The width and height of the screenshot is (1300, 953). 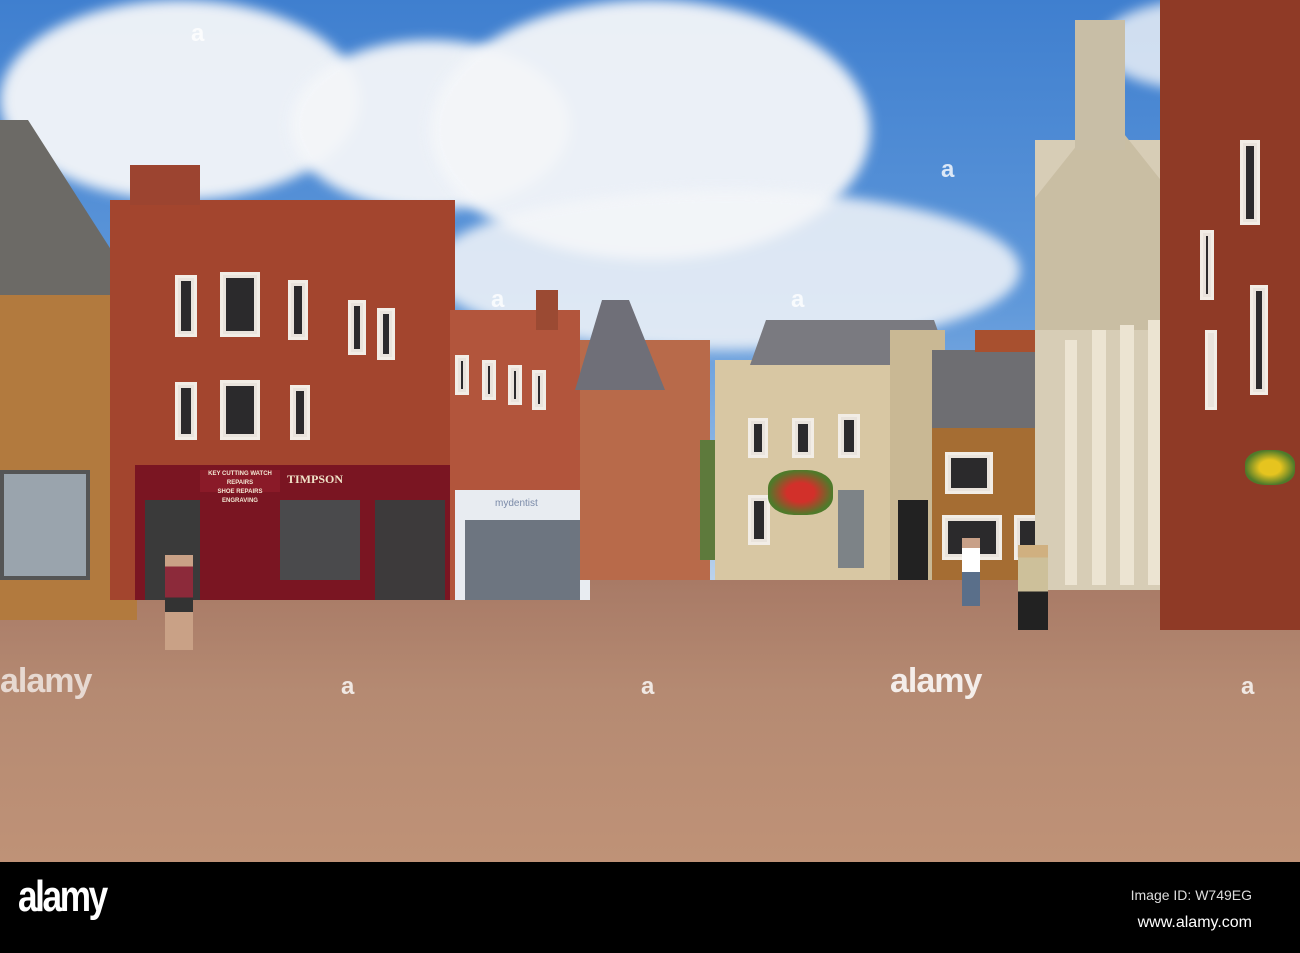 What do you see at coordinates (1191, 895) in the screenshot?
I see `image-id: Image ID: W749EG` at bounding box center [1191, 895].